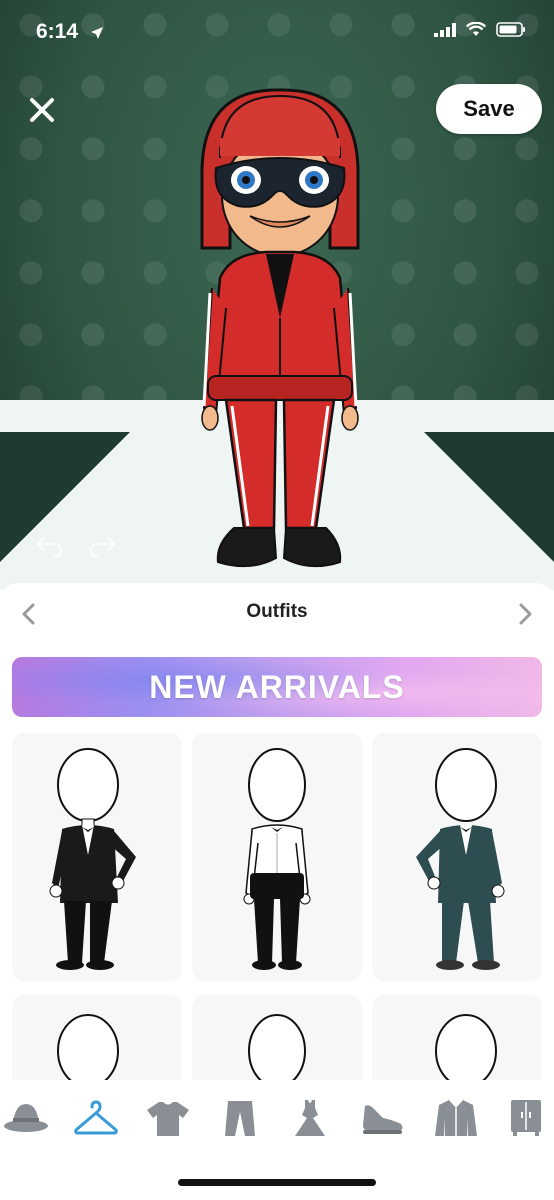 This screenshot has height=1200, width=554. I want to click on undo-button, so click(50, 545).